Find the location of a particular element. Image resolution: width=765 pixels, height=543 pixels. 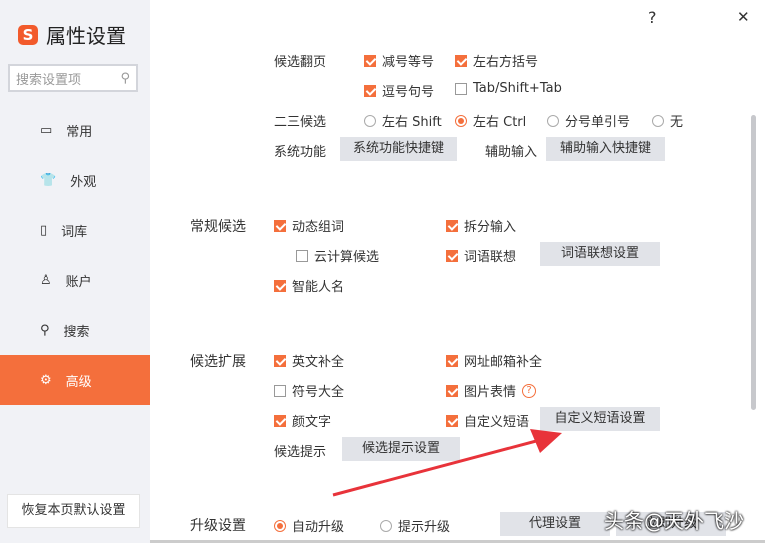

sidebar-item-dictionary: ▯ 词库 is located at coordinates (75, 230).